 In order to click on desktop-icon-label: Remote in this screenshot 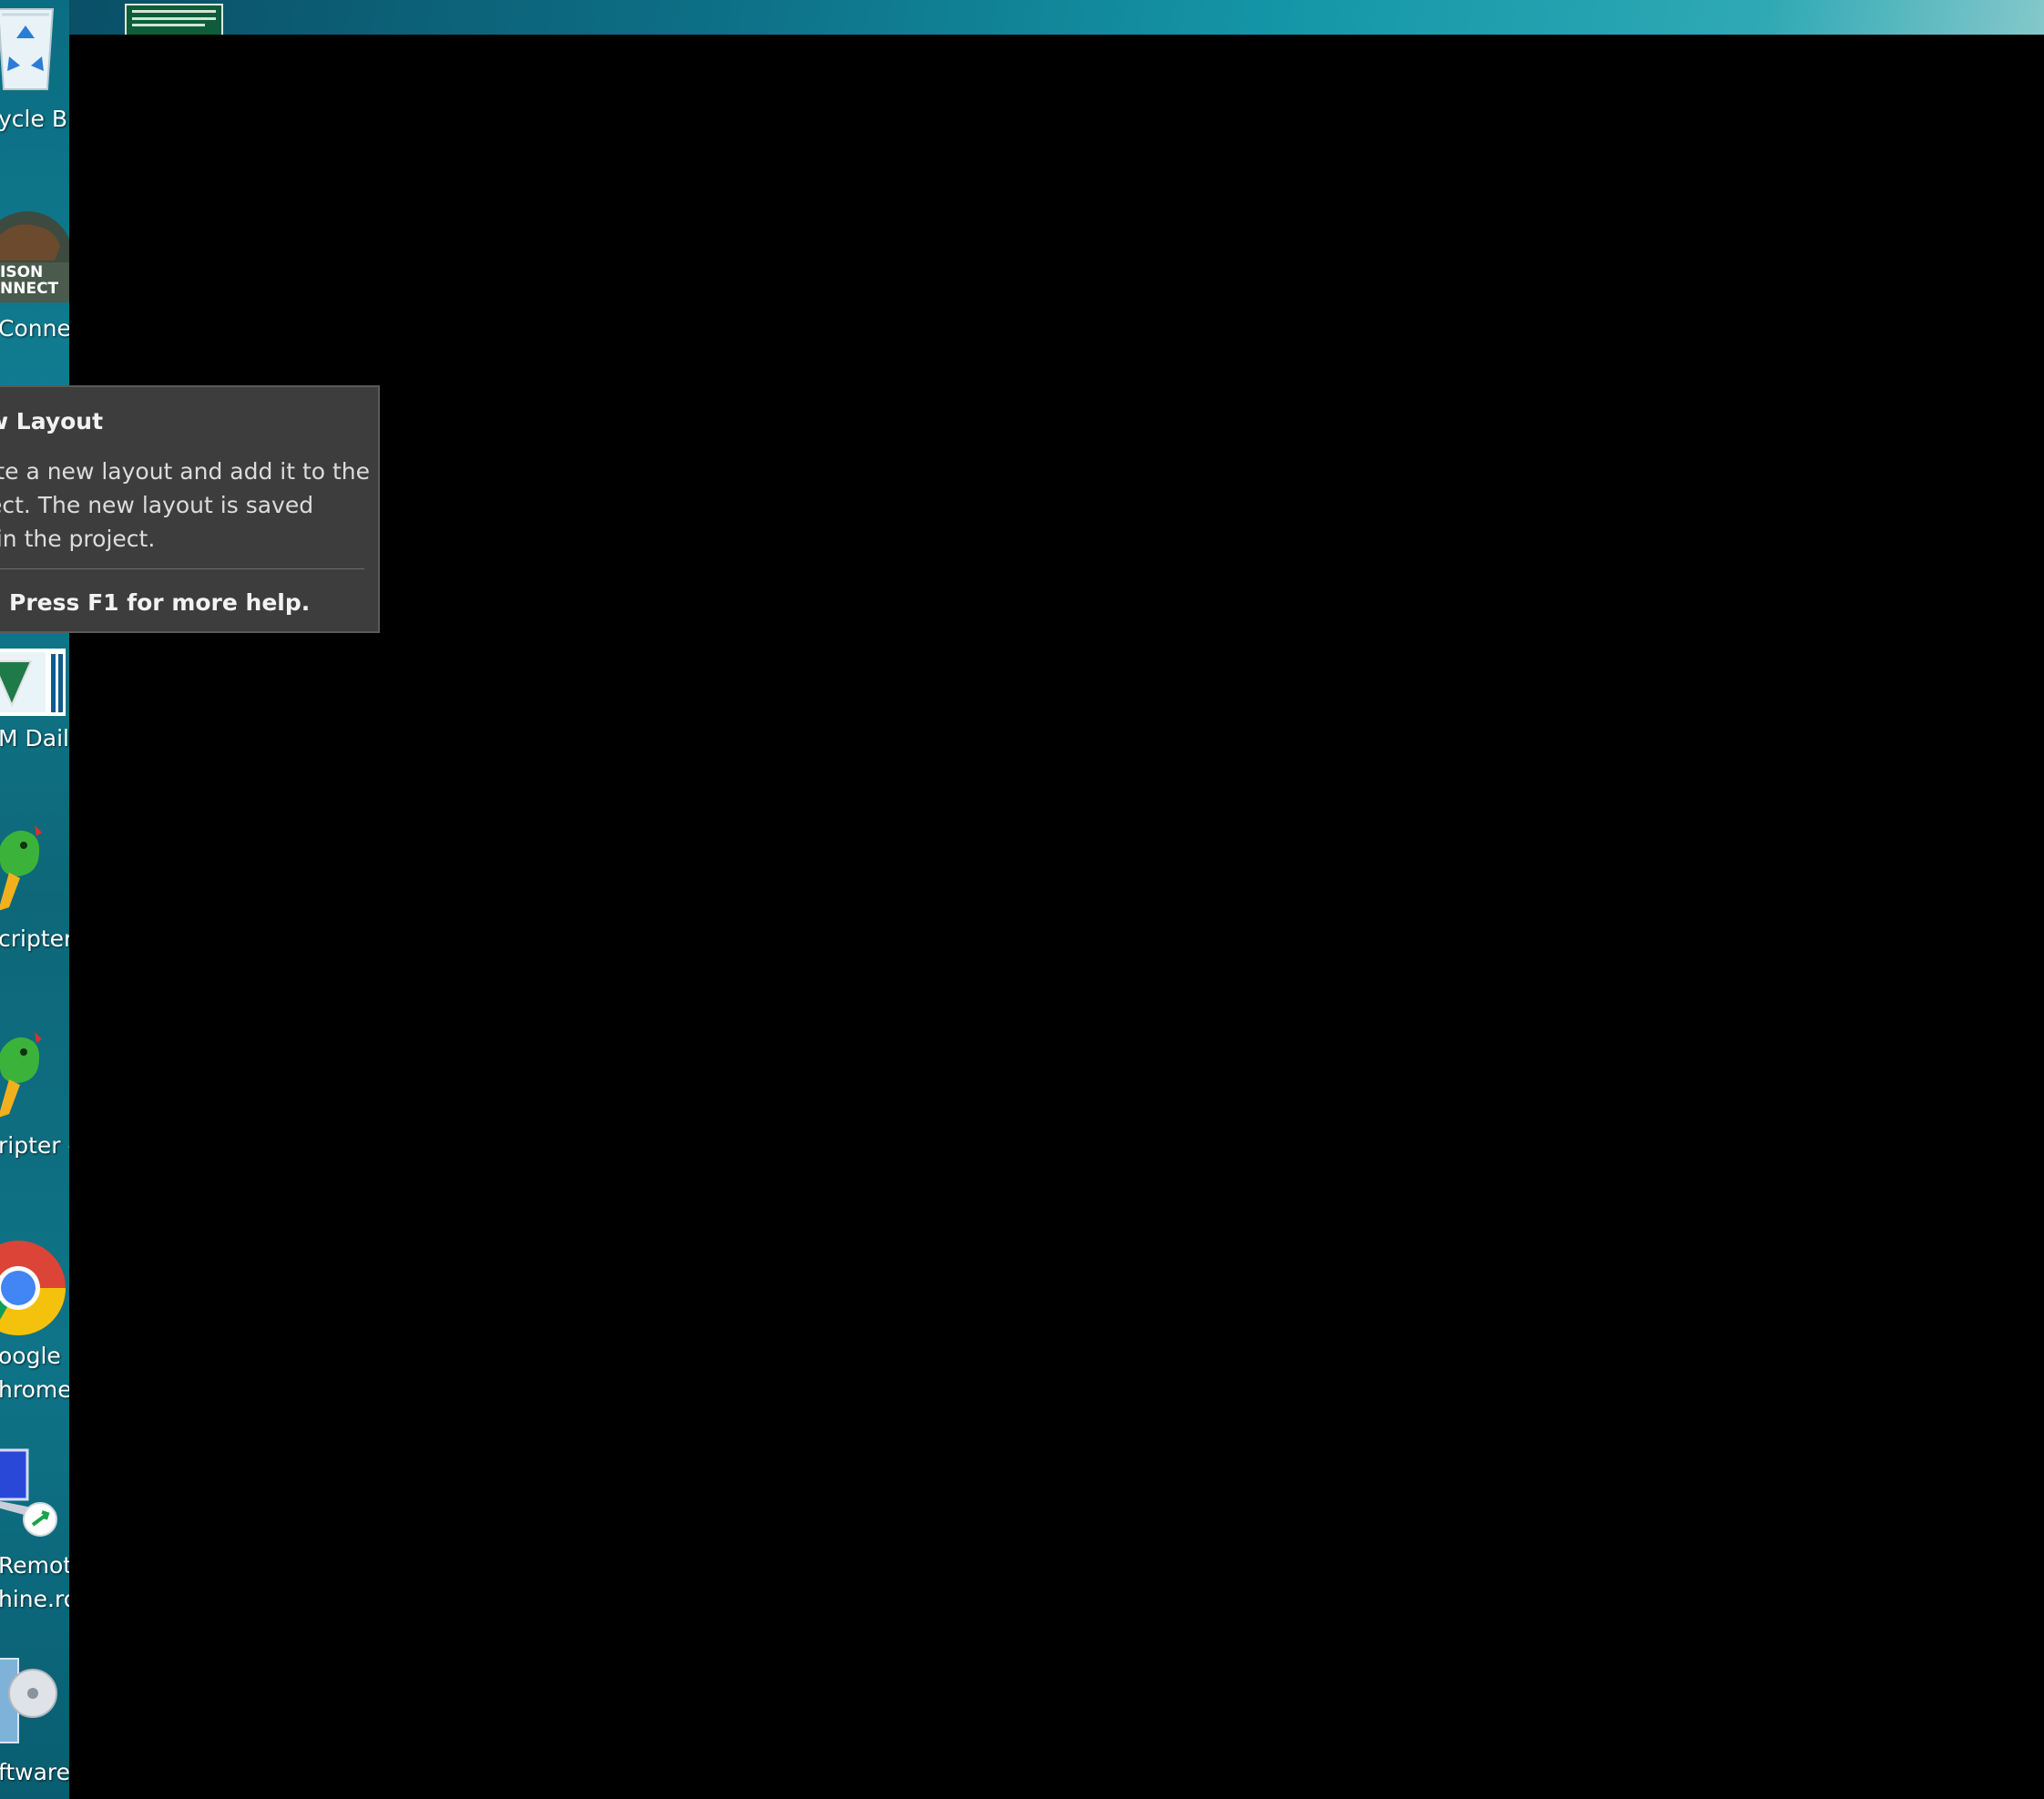, I will do `click(35, 1566)`.